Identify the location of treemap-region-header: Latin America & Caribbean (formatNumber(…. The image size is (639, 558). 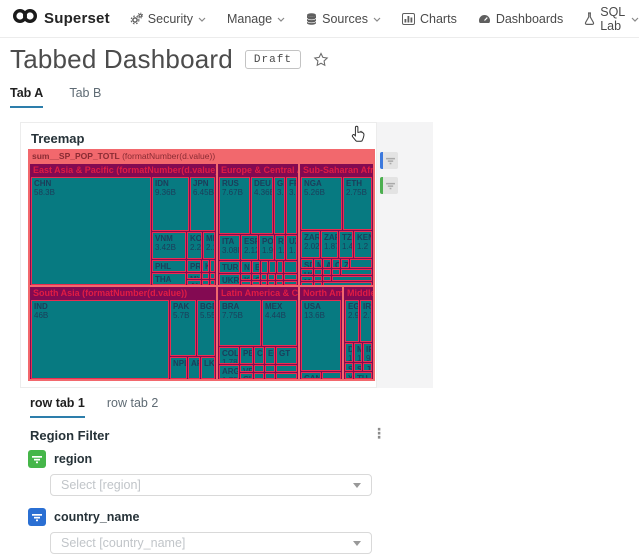
(258, 293).